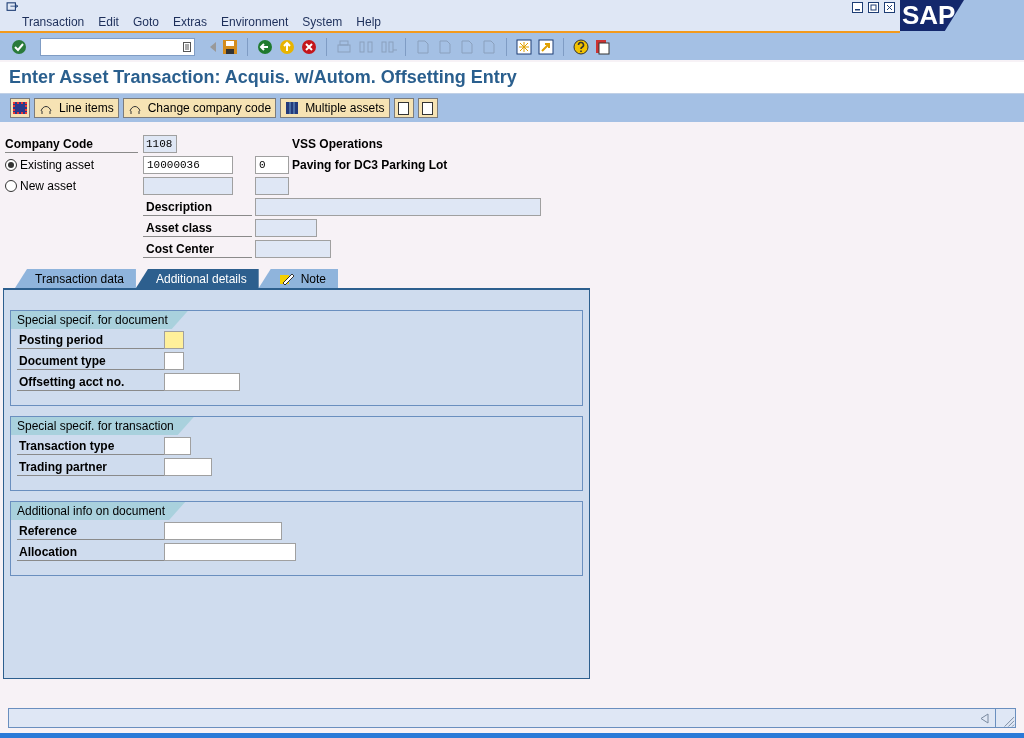 The height and width of the screenshot is (738, 1024). What do you see at coordinates (335, 108) in the screenshot?
I see `toolbar-button: Multiple assets` at bounding box center [335, 108].